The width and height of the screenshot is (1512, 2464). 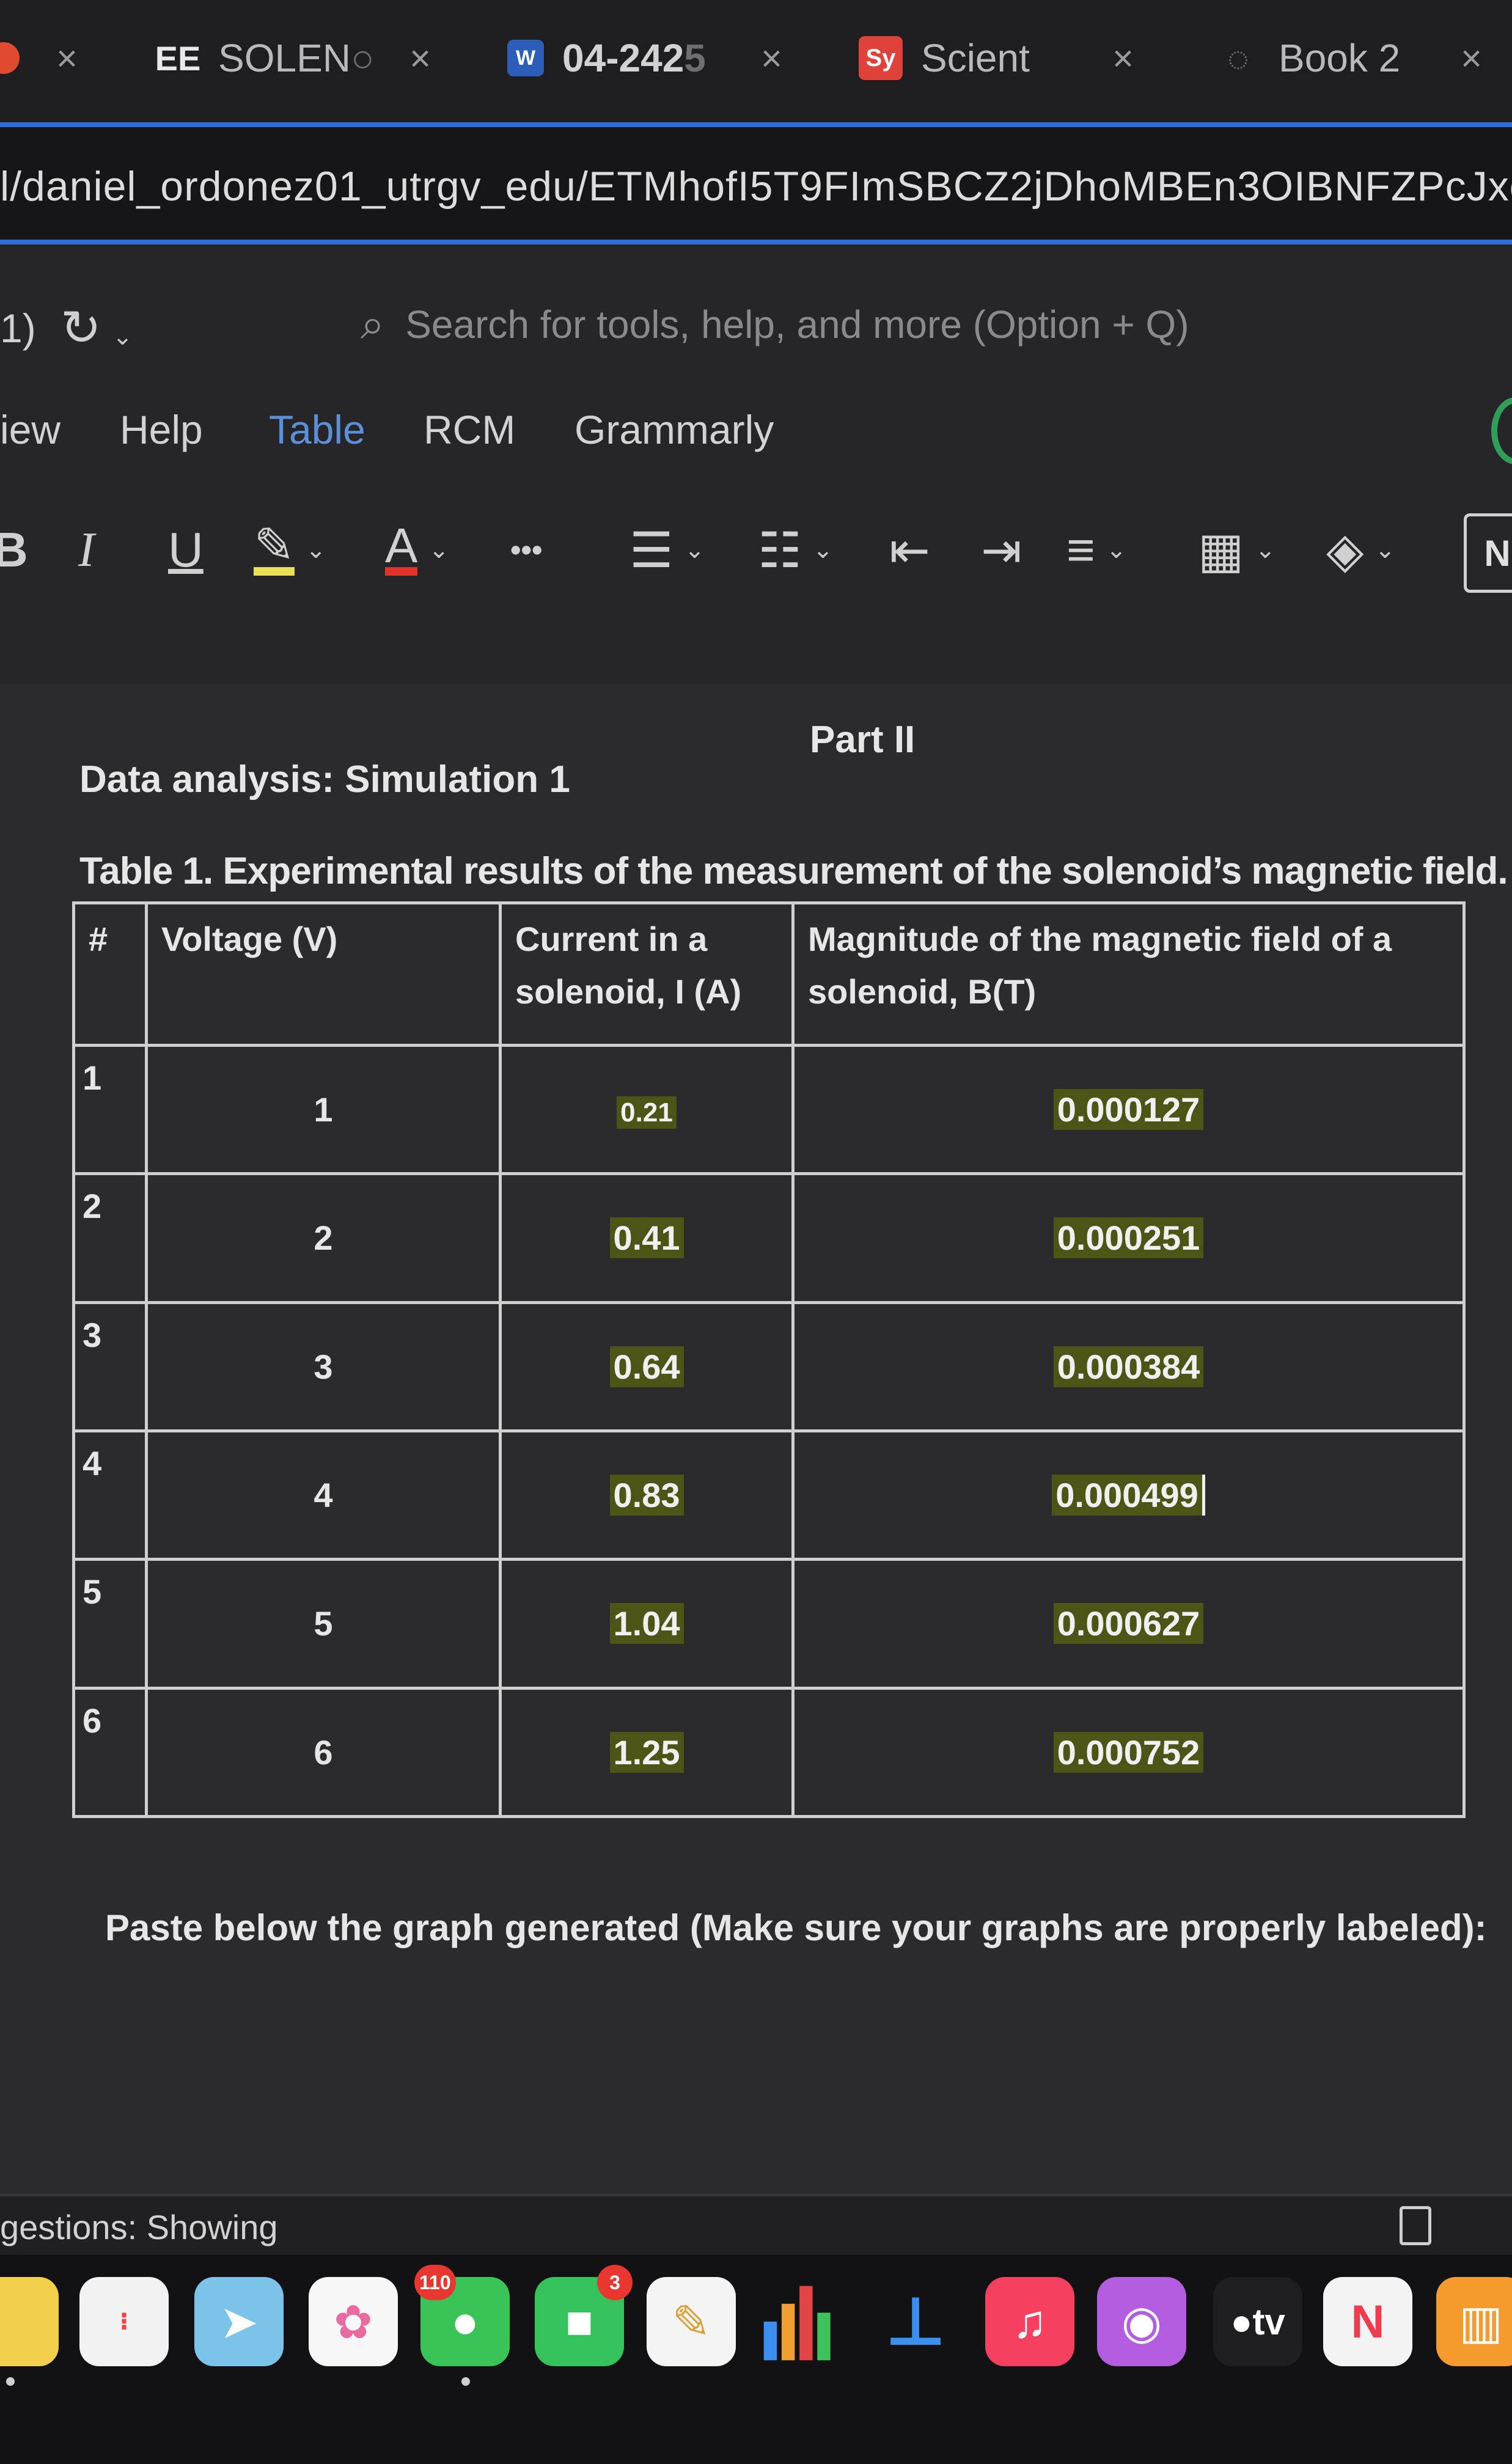 I want to click on field-cell: 0.000752, so click(x=1128, y=1753).